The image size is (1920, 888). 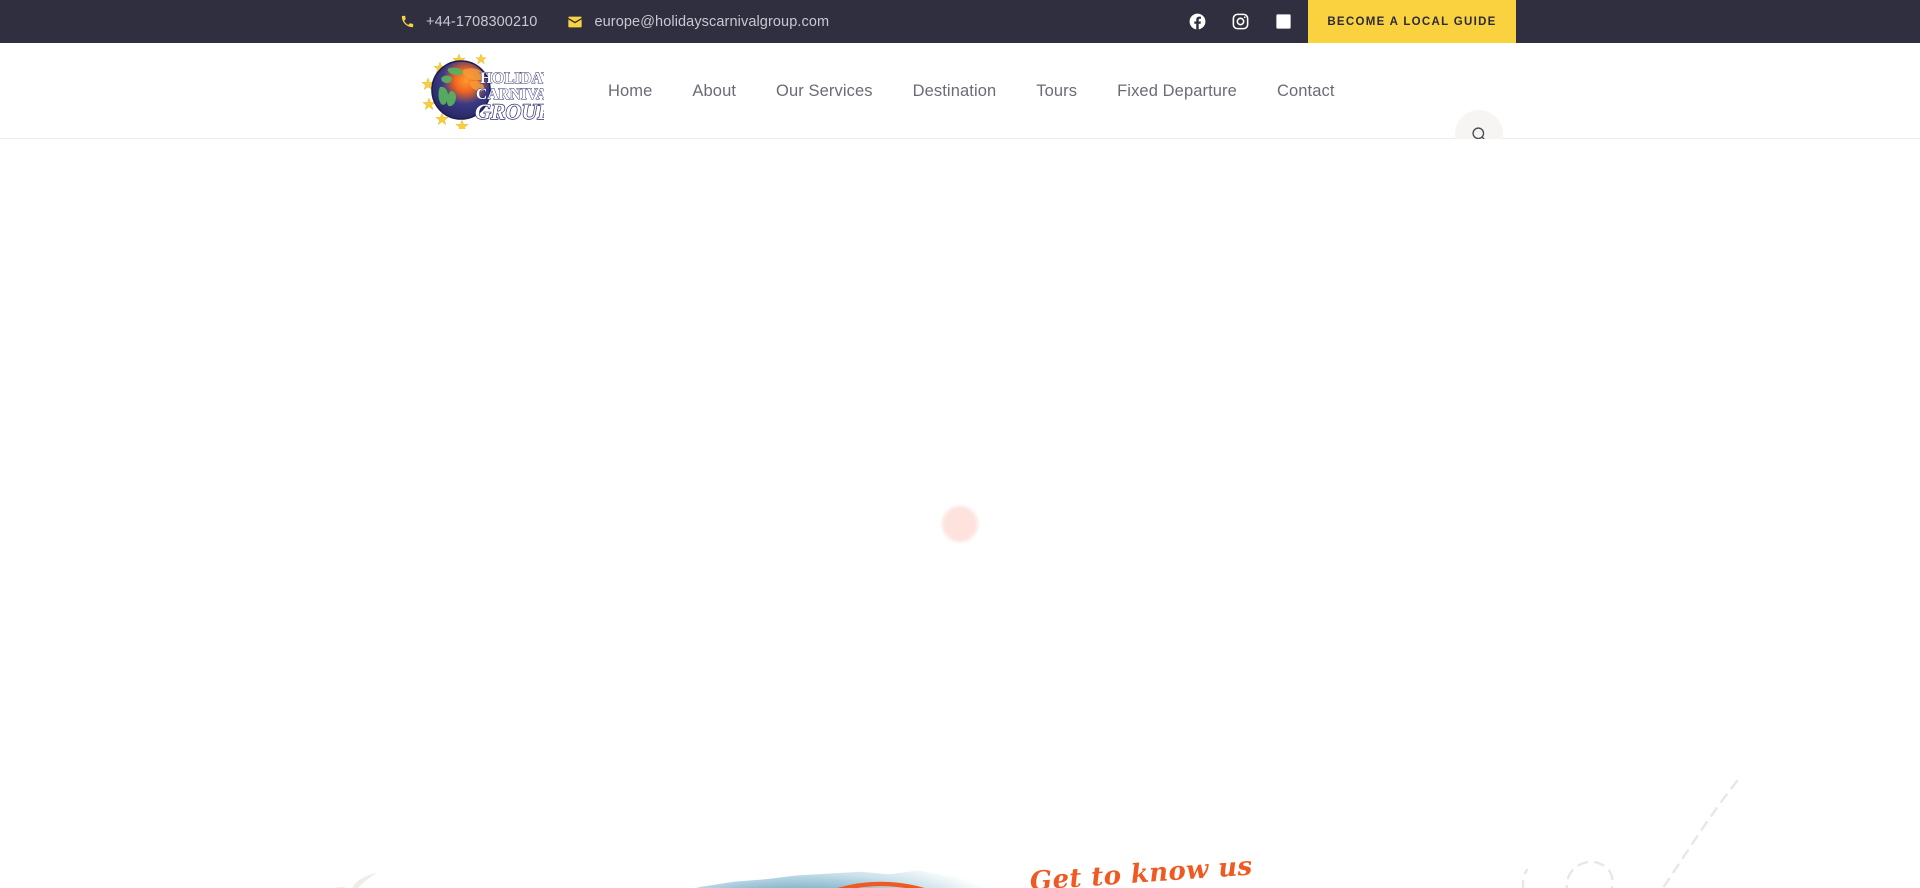 I want to click on nav-item-fixed-departure: Fixed Departure, so click(x=1177, y=91).